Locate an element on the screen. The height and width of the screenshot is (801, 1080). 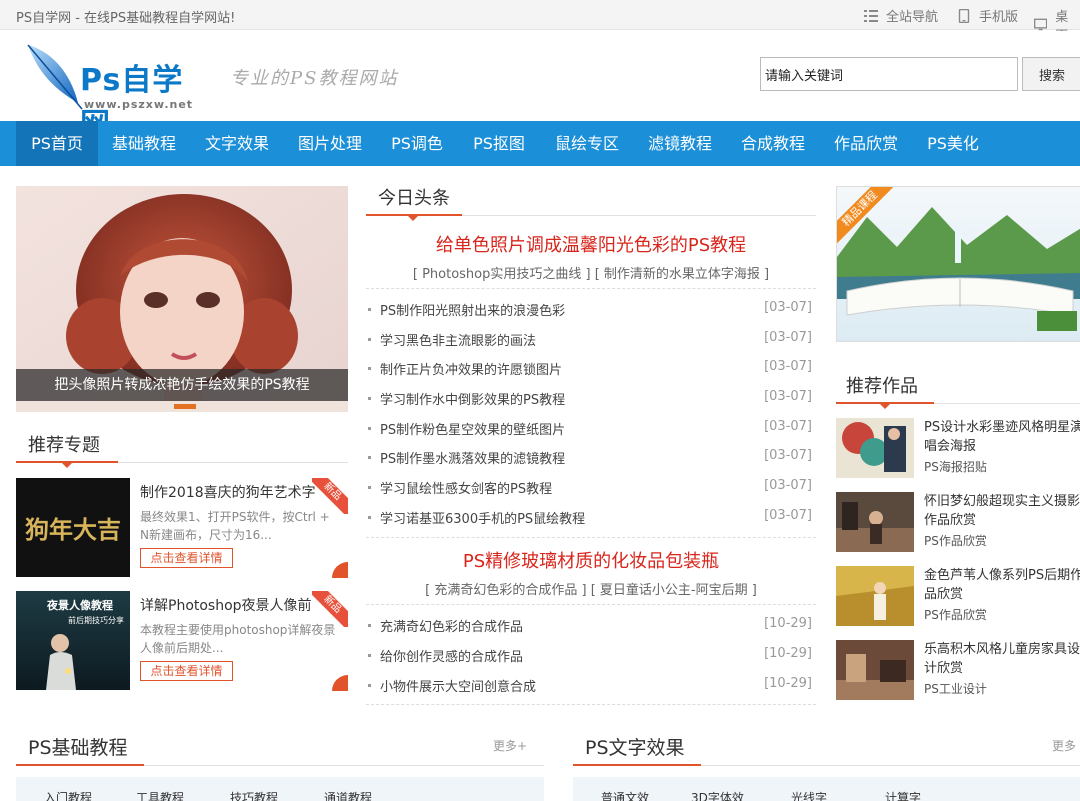
headline-sublinks: [ 充满奇幻色彩的合成作品 ] [ 夏日童话小公主-阿宝后期 ] is located at coordinates (591, 588).